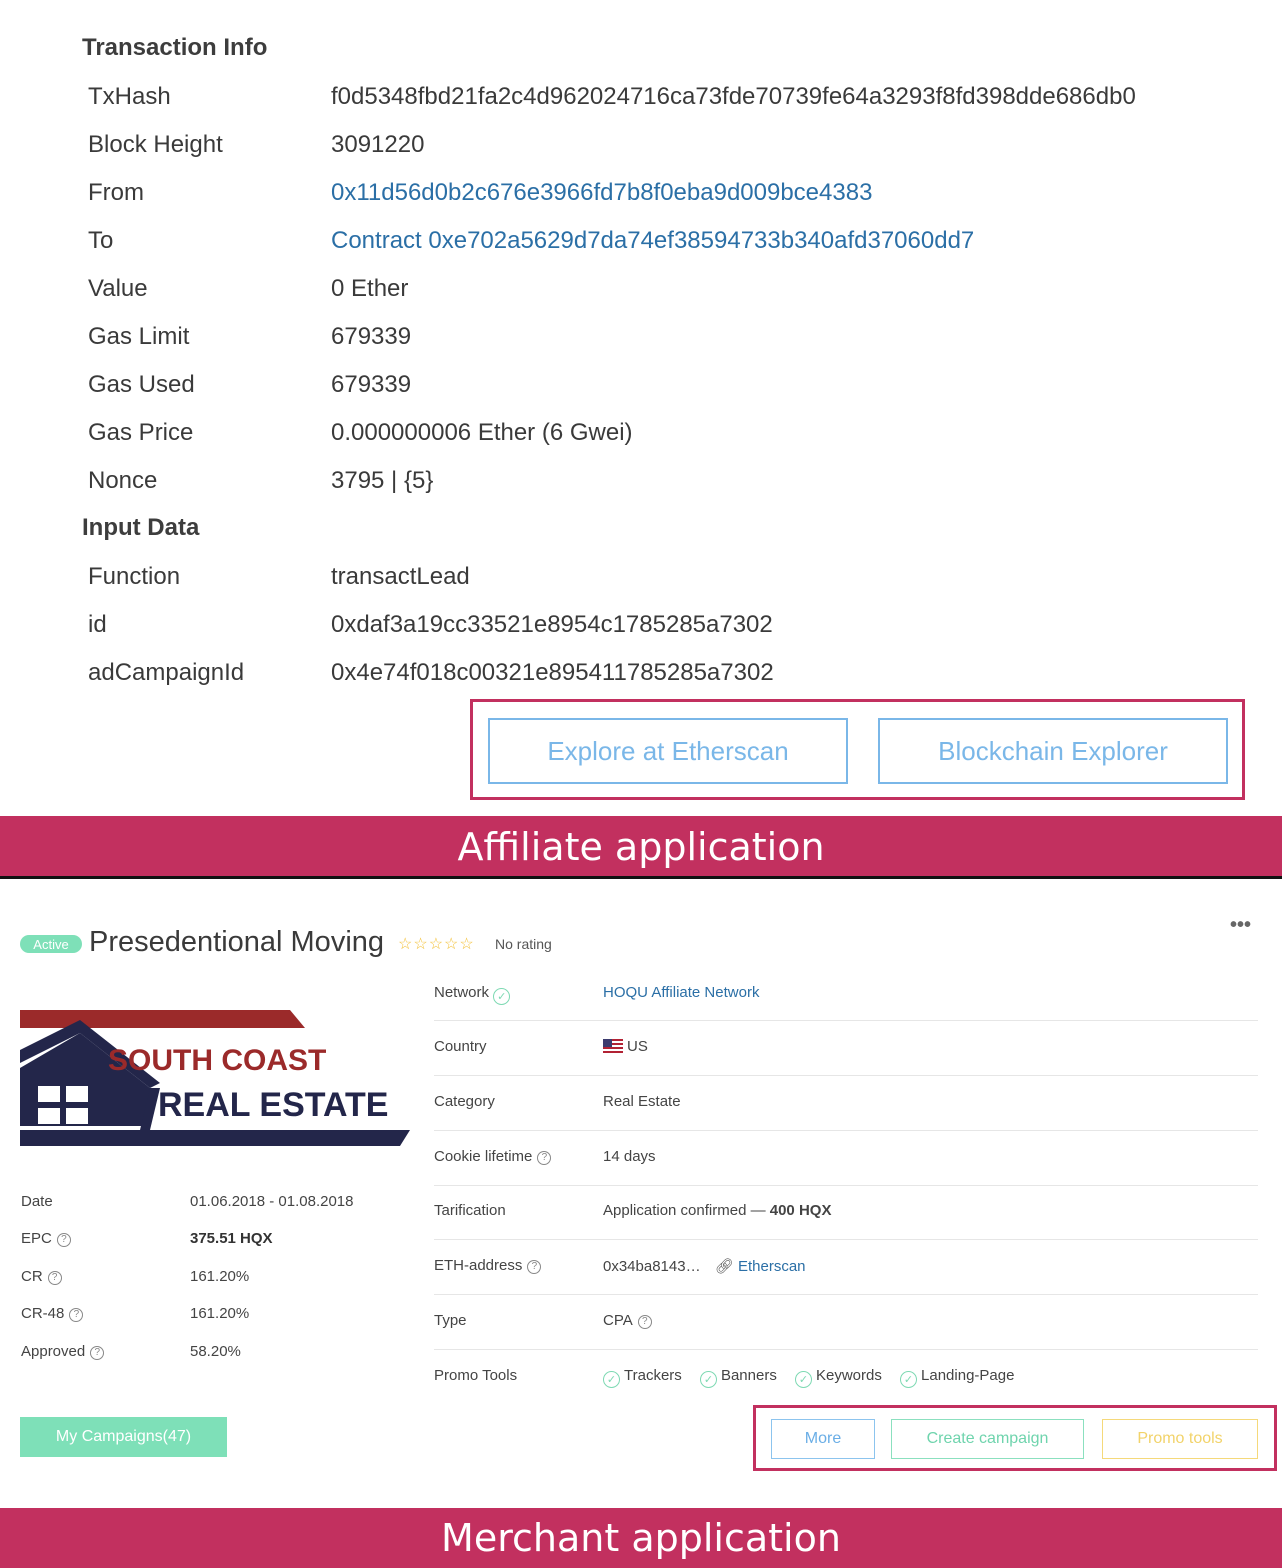  Describe the element at coordinates (1240, 925) in the screenshot. I see `more-menu-icon: •••` at that location.